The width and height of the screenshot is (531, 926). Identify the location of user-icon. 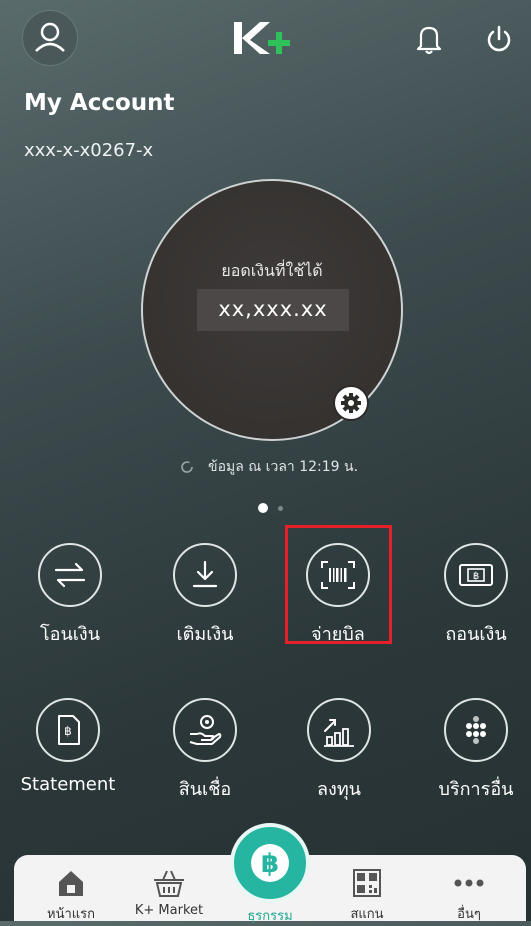
(50, 37).